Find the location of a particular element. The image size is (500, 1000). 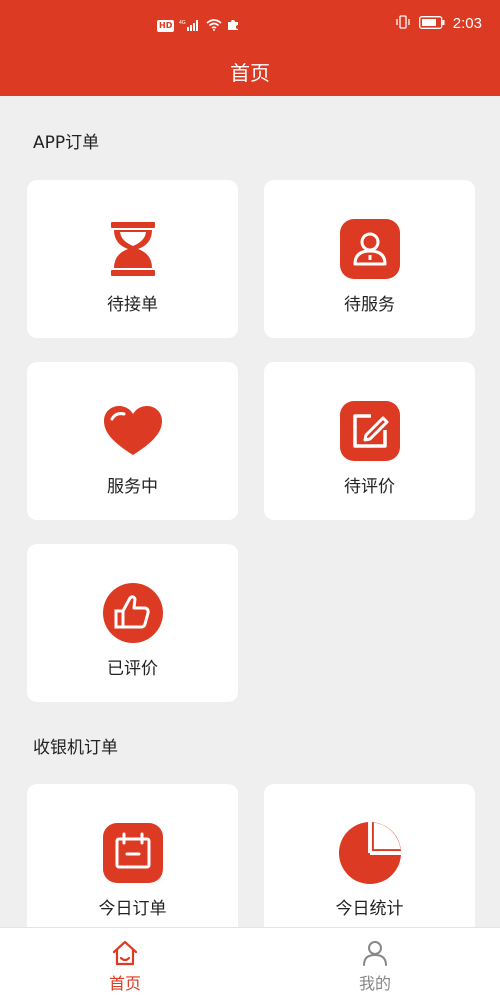

status-right: 2:03 is located at coordinates (438, 23).